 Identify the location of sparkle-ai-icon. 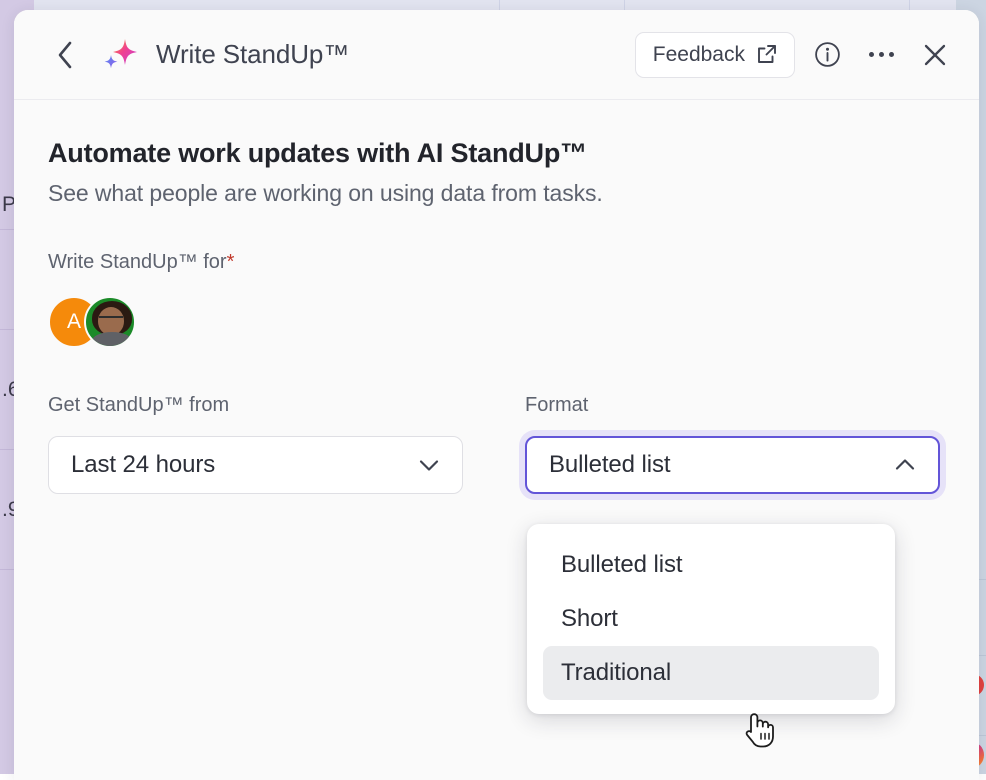
(120, 55).